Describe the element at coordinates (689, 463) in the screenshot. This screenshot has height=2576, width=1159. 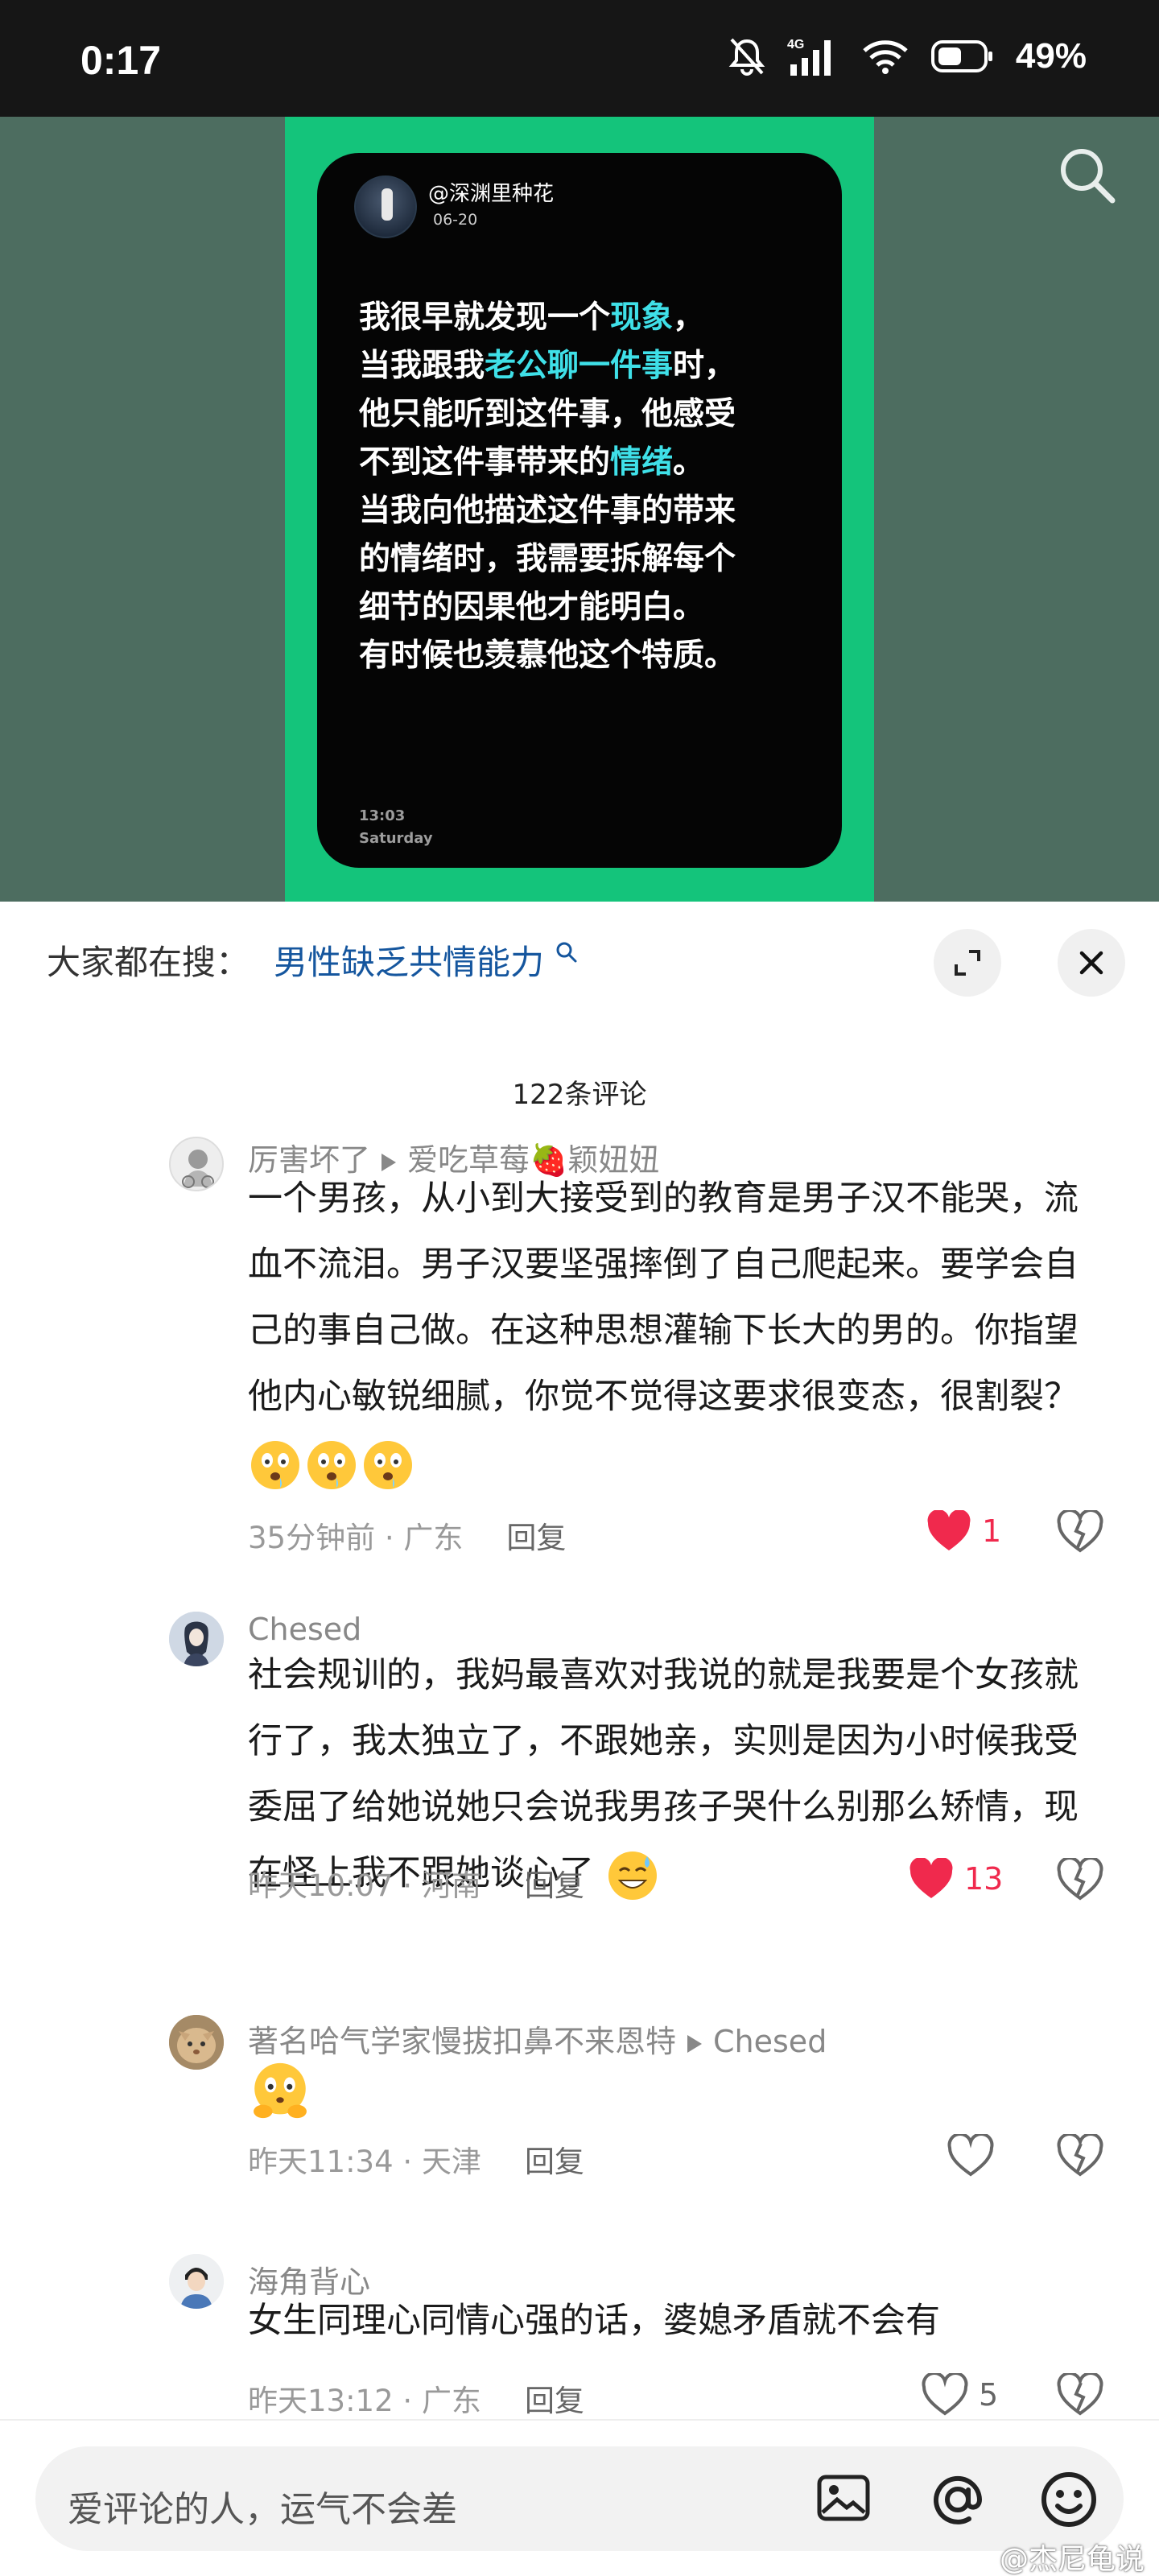
I see `card-text-segment: 。` at that location.